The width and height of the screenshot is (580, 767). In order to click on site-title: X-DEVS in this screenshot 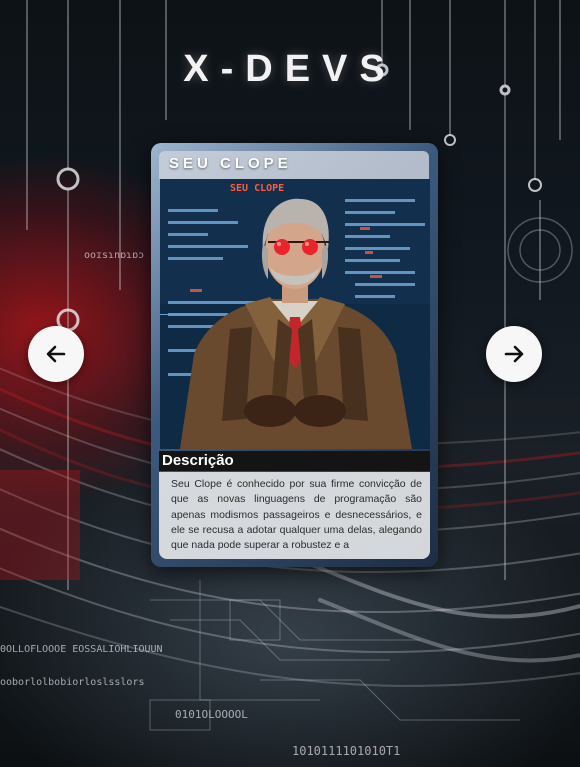, I will do `click(290, 69)`.